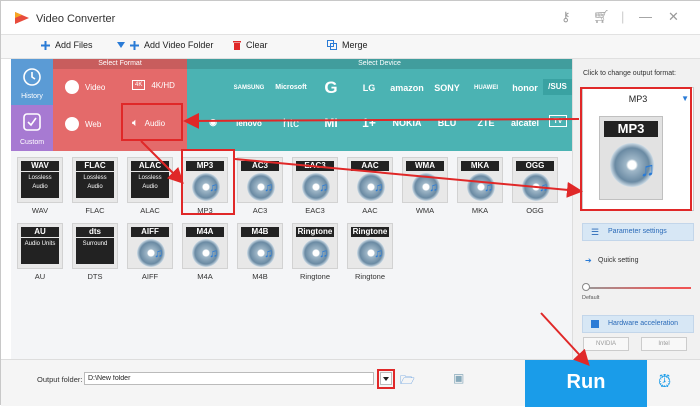 The height and width of the screenshot is (407, 700). Describe the element at coordinates (535, 186) in the screenshot. I see `format-tile-ogg: OGG ♫ OGG` at that location.